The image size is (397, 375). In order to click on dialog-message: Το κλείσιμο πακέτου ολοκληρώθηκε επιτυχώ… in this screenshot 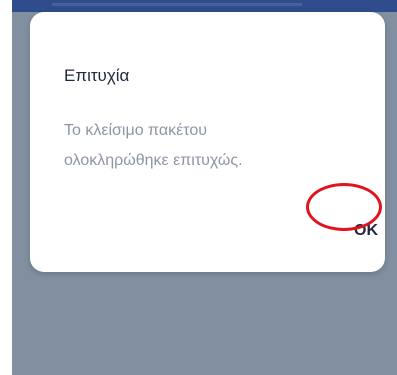, I will do `click(204, 146)`.